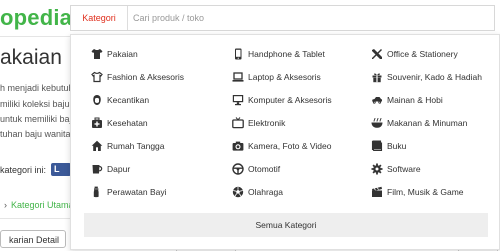  Describe the element at coordinates (97, 54) in the screenshot. I see `shirt-icon` at that location.